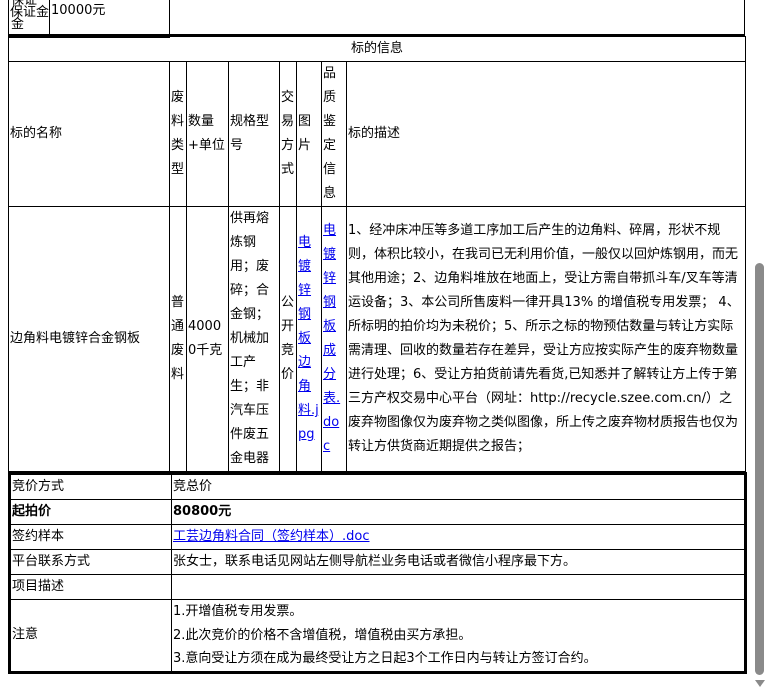 This screenshot has width=767, height=693. What do you see at coordinates (89, 134) in the screenshot?
I see `header-name: 标的名称` at bounding box center [89, 134].